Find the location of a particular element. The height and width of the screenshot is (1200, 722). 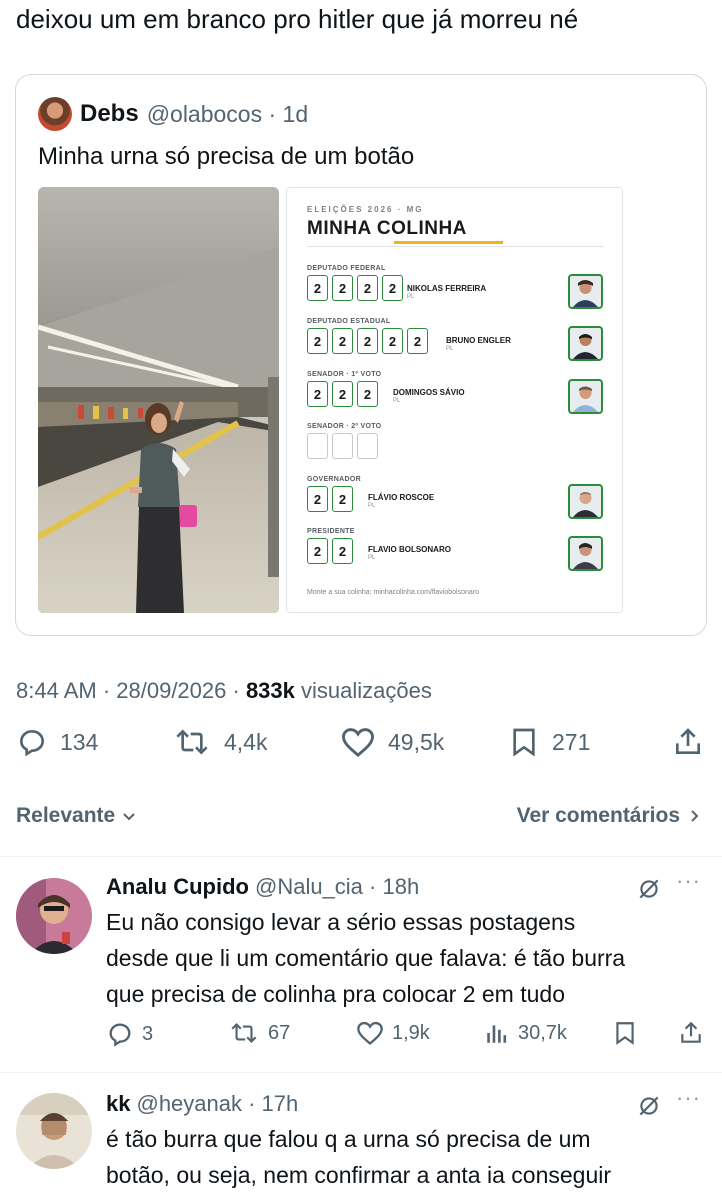

quoted-author-name: Debs is located at coordinates (109, 114).